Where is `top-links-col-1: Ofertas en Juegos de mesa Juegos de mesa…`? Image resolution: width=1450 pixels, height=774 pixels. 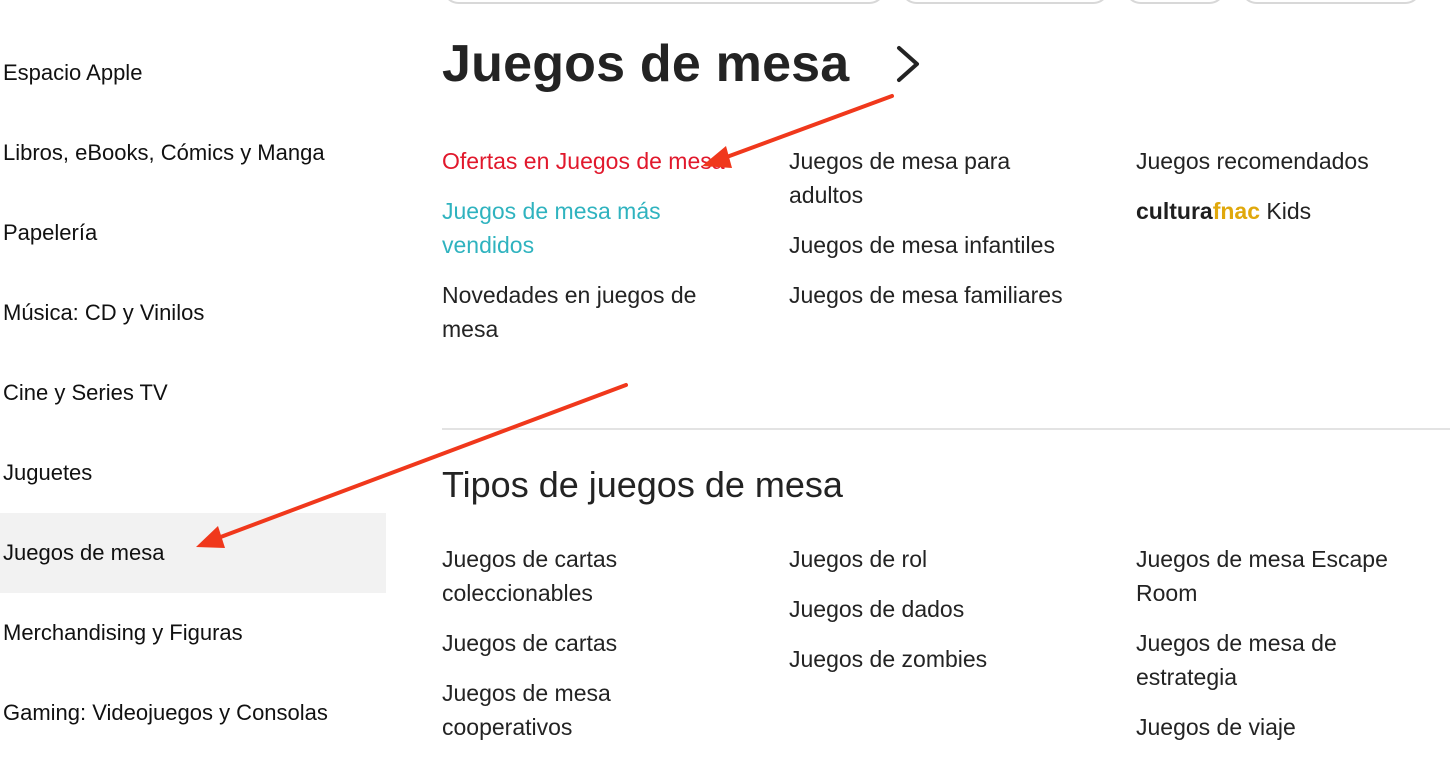 top-links-col-1: Ofertas en Juegos de mesa Juegos de mesa… is located at coordinates (592, 253).